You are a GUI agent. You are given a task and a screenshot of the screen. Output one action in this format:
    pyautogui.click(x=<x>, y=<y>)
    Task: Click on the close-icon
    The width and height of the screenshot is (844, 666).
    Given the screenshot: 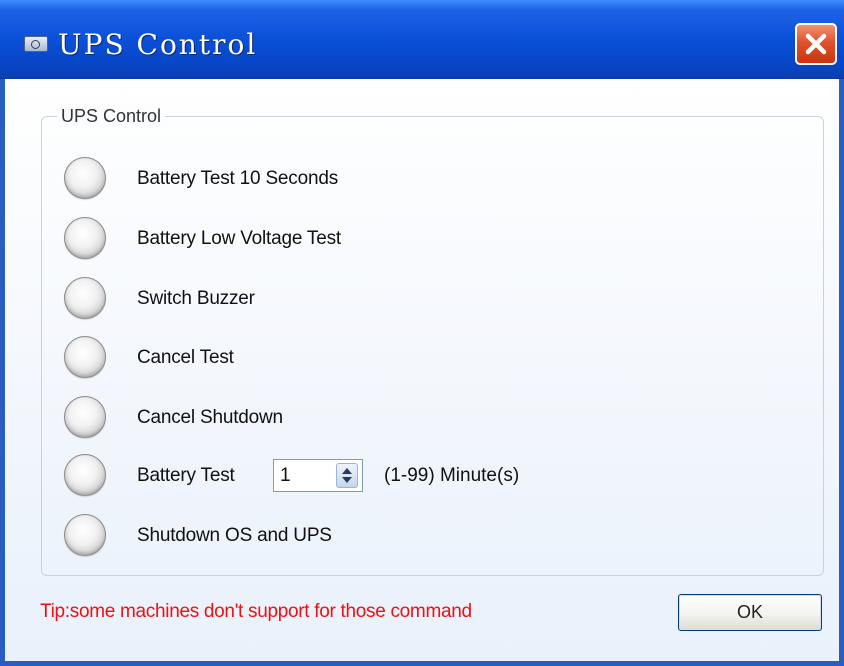 What is the action you would take?
    pyautogui.click(x=816, y=44)
    